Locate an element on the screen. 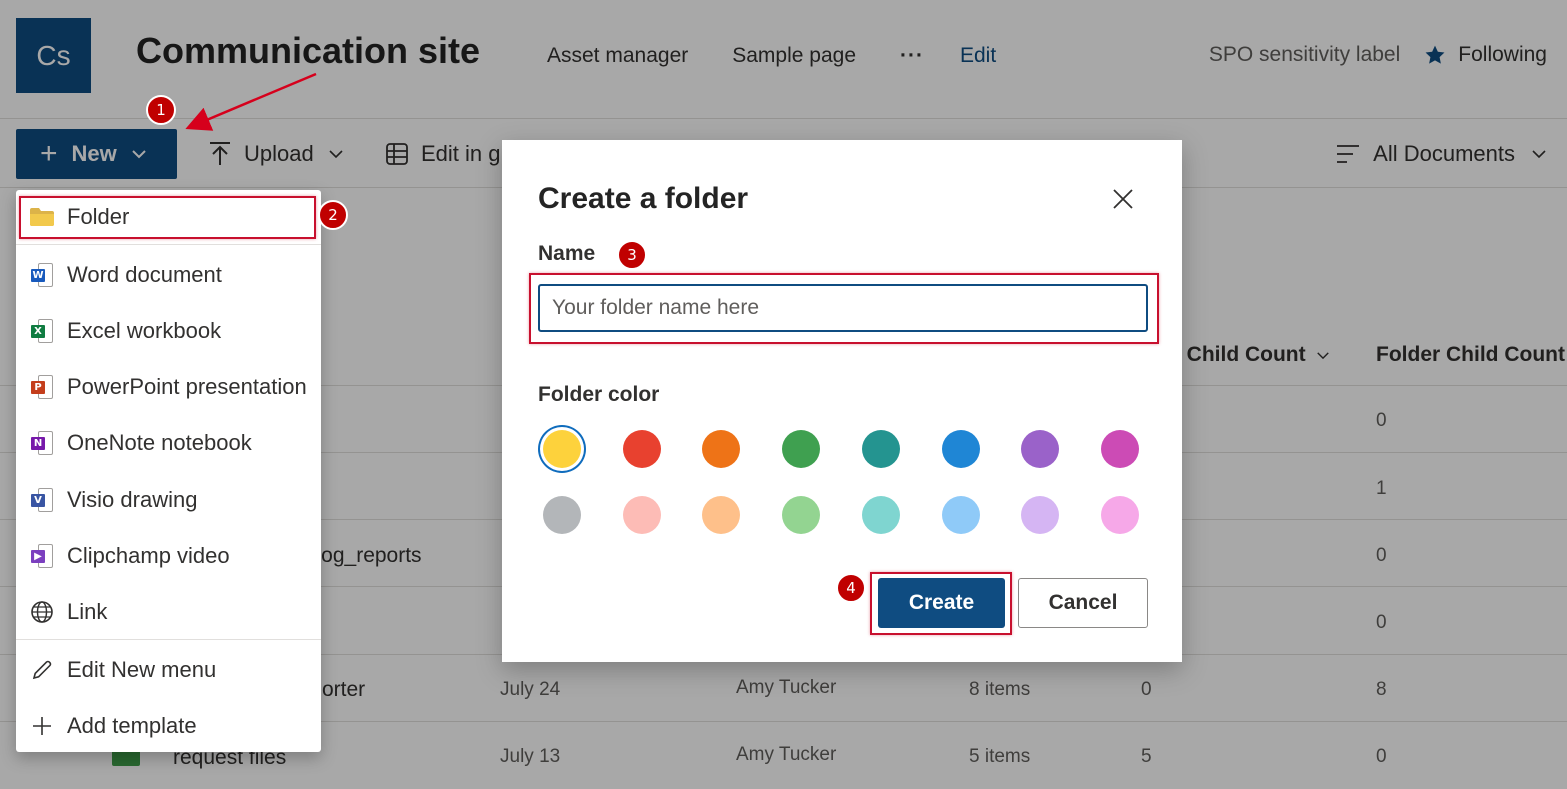 Image resolution: width=1567 pixels, height=789 pixels. annotation-highlight-folder is located at coordinates (167, 217).